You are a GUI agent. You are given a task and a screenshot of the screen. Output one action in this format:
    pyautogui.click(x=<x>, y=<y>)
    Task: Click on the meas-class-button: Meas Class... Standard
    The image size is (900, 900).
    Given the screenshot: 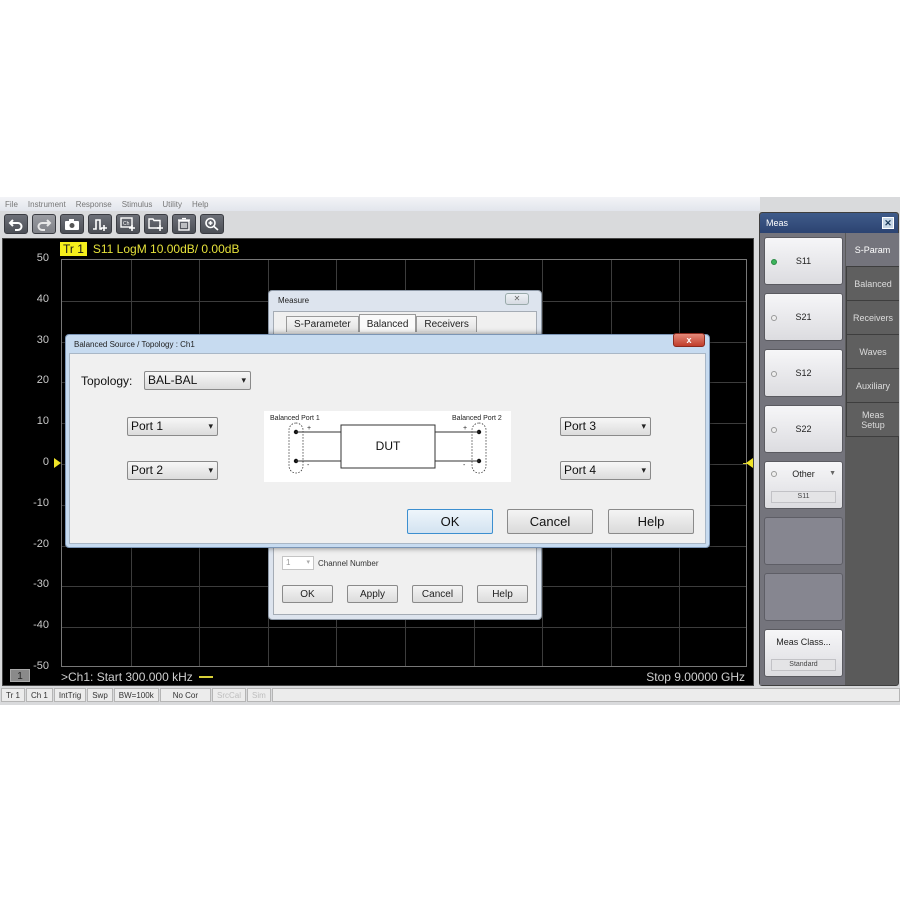 What is the action you would take?
    pyautogui.click(x=803, y=653)
    